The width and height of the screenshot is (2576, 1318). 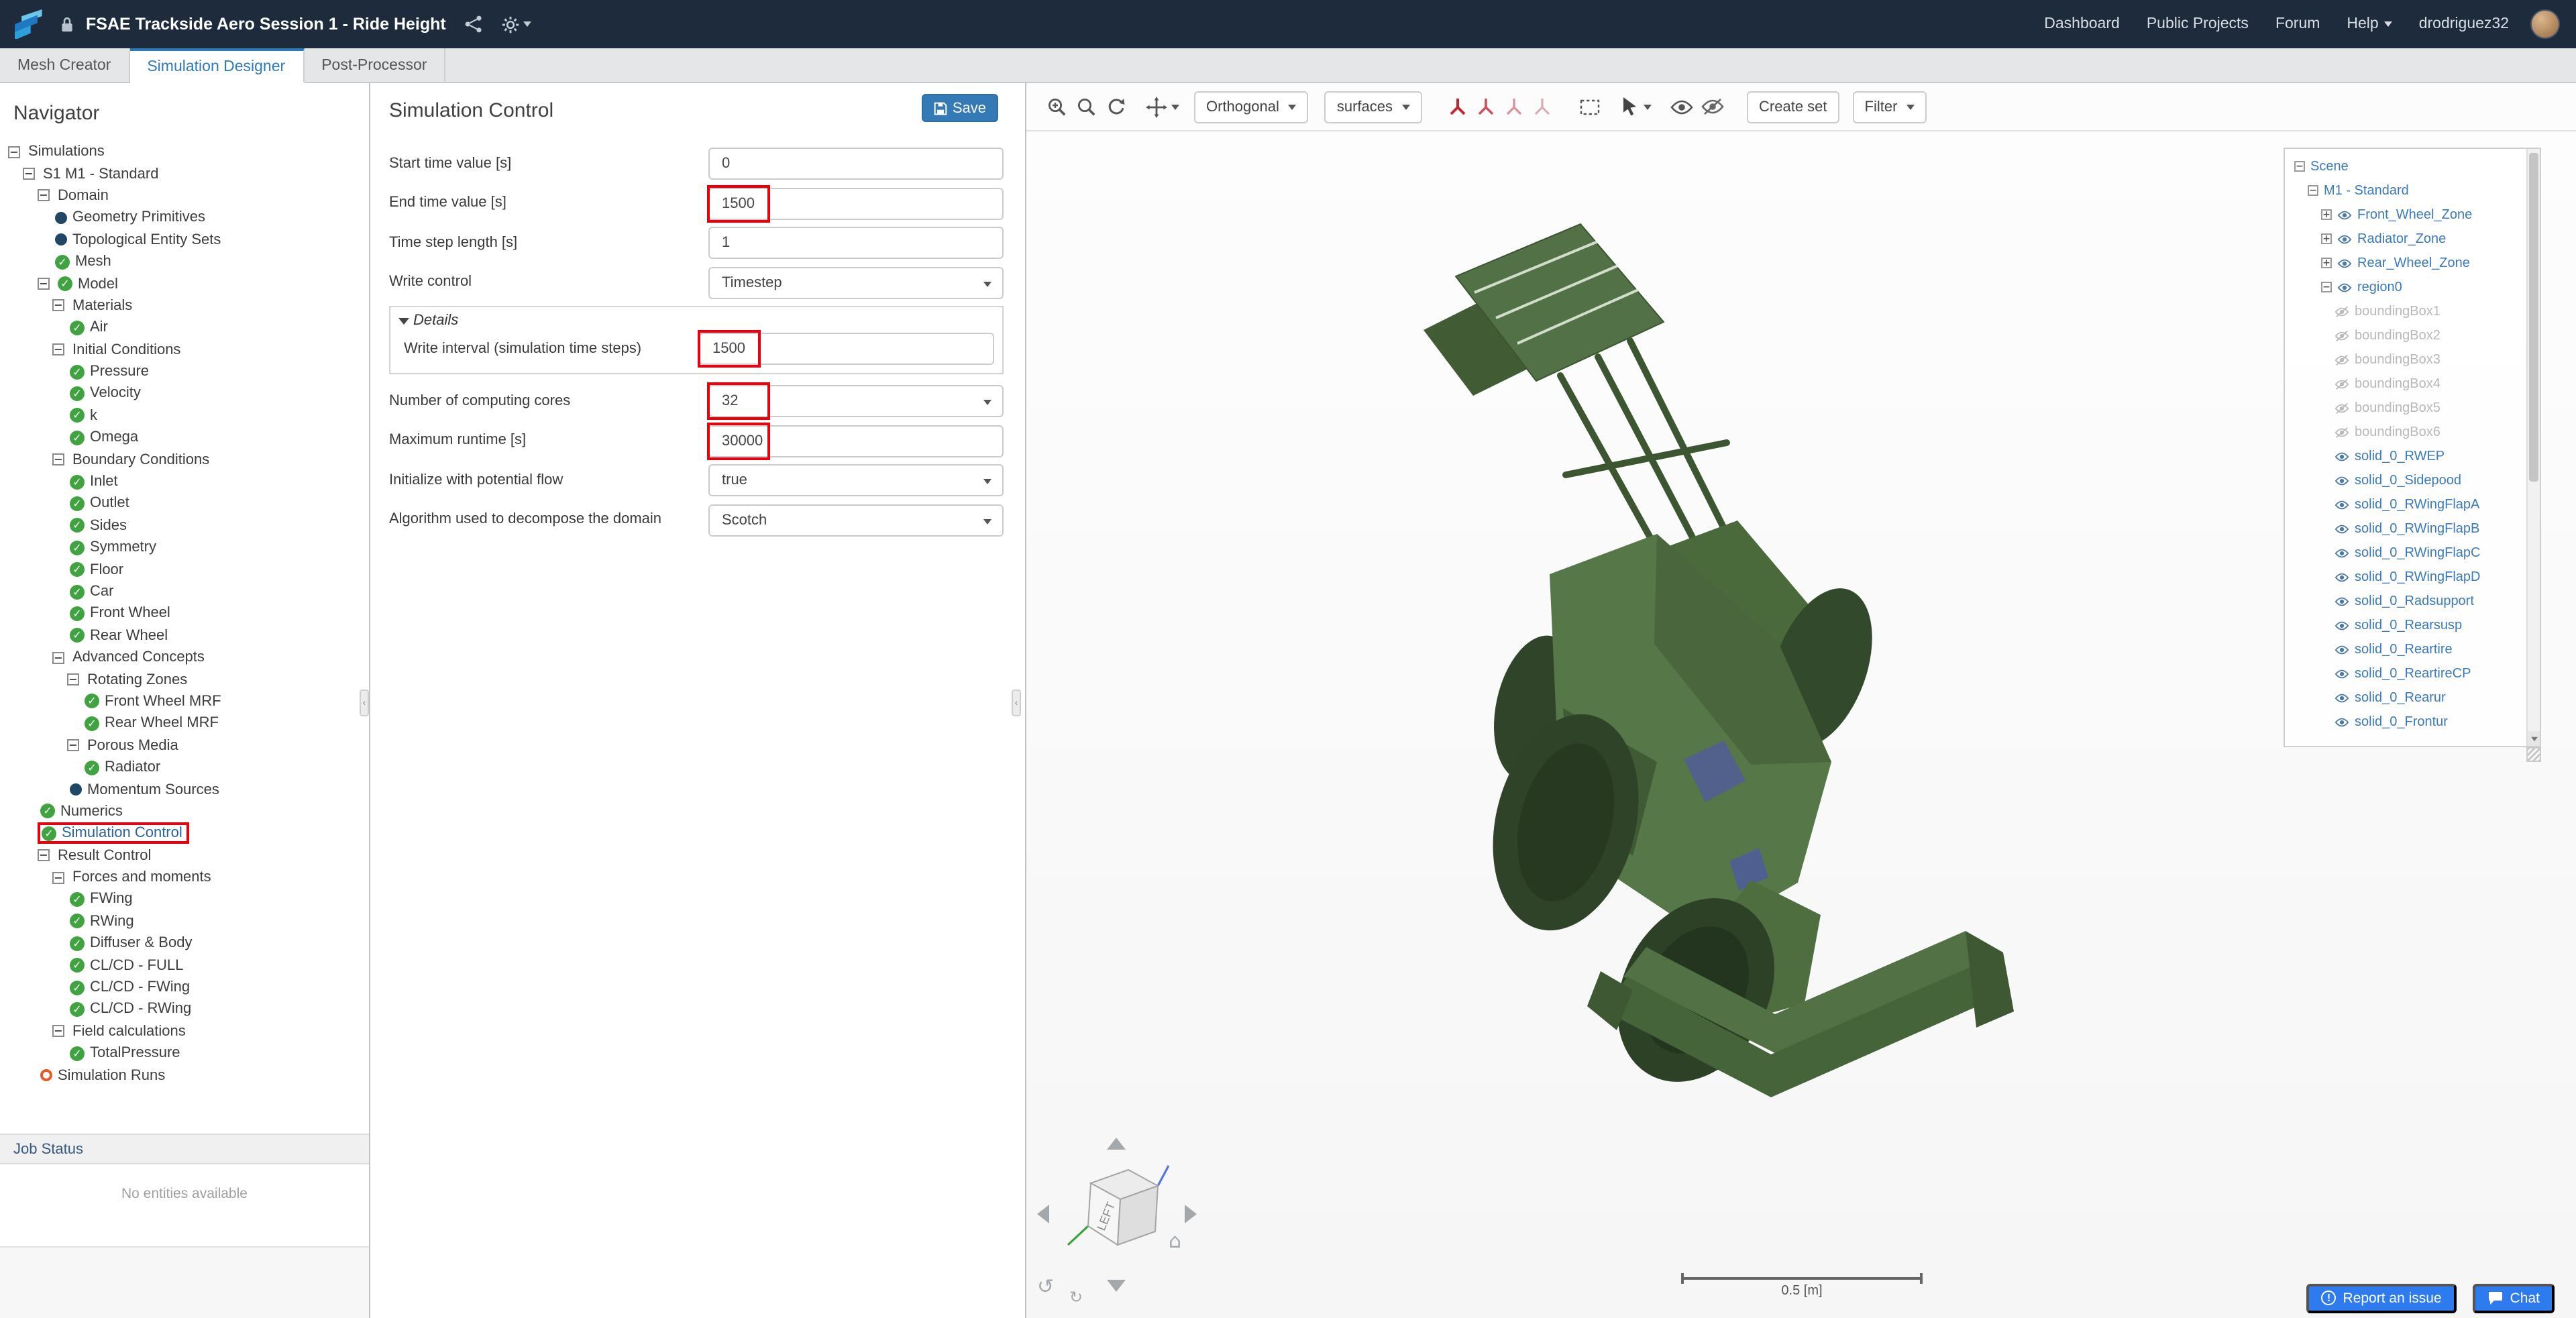 What do you see at coordinates (184, 745) in the screenshot?
I see `nav-tree-item: − Porous Media` at bounding box center [184, 745].